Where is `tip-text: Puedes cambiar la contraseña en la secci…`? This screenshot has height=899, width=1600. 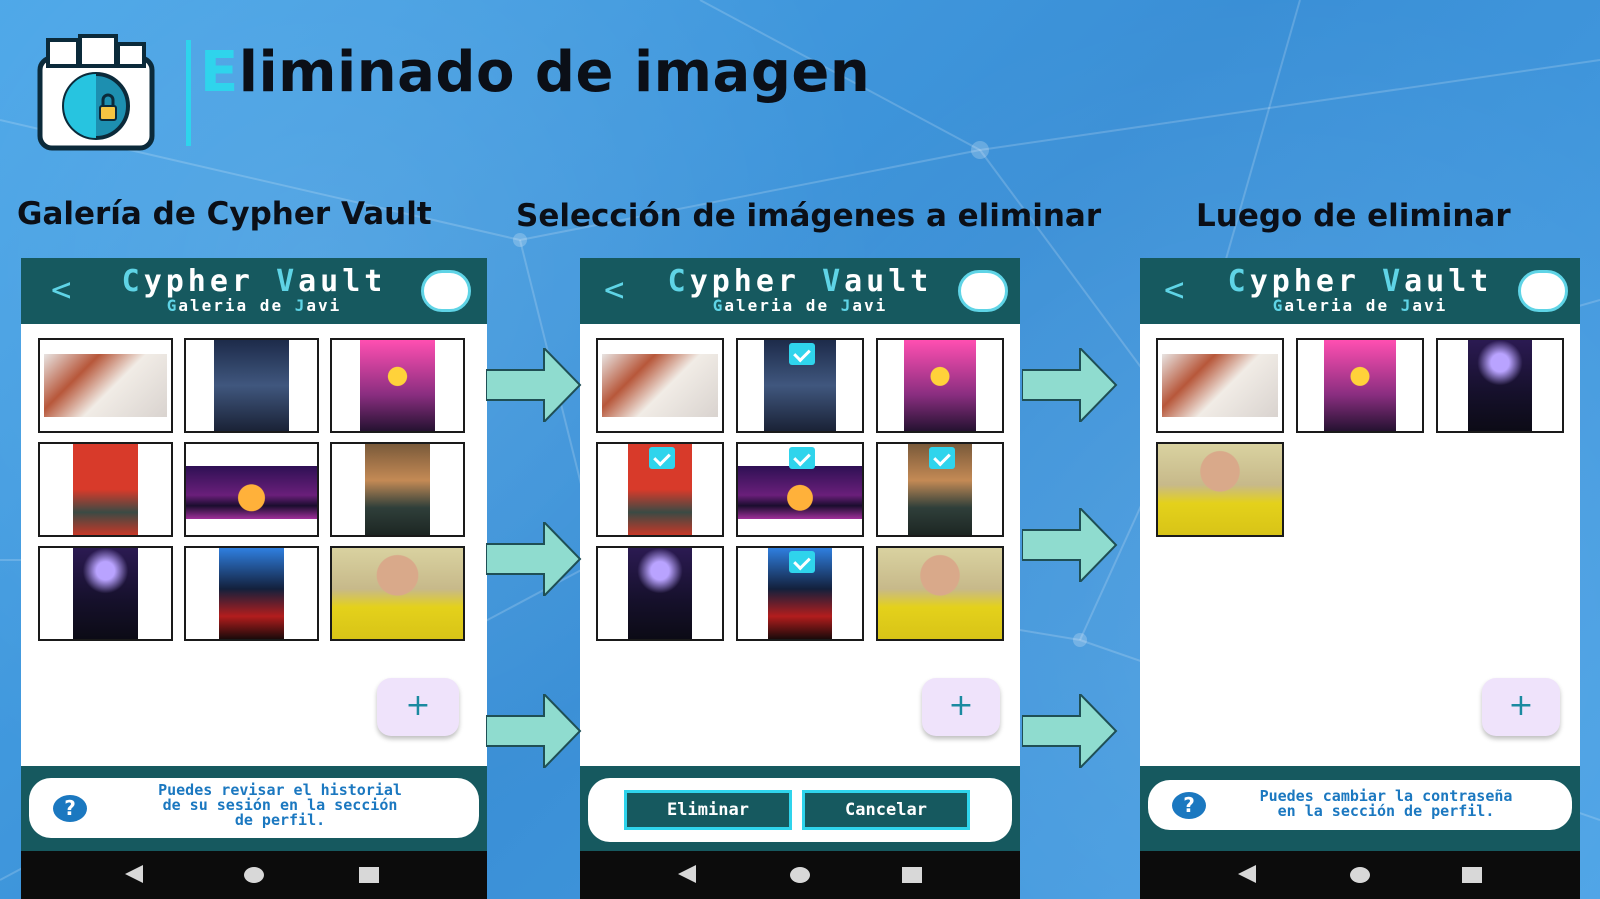
tip-text: Puedes cambiar la contraseña en la secci… is located at coordinates (1386, 803).